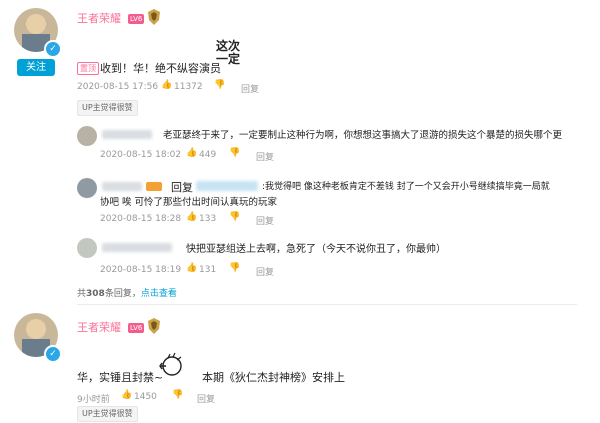 This screenshot has height=423, width=600. Describe the element at coordinates (273, 377) in the screenshot. I see `comment-text-right: 本期《狄仁杰封神榜》安排上` at that location.